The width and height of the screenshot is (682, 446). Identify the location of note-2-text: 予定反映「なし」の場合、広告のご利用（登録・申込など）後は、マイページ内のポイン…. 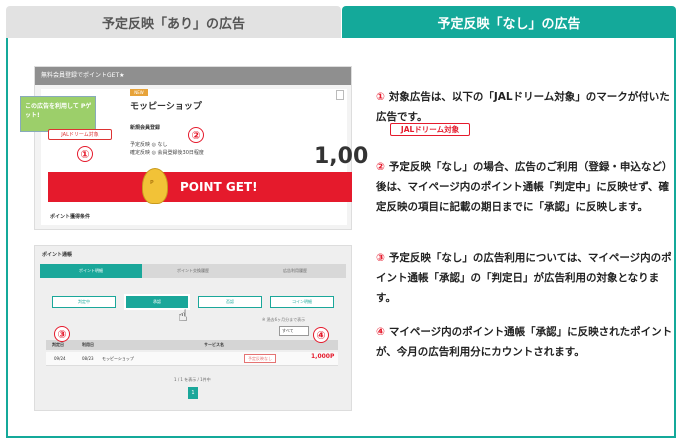
(524, 187).